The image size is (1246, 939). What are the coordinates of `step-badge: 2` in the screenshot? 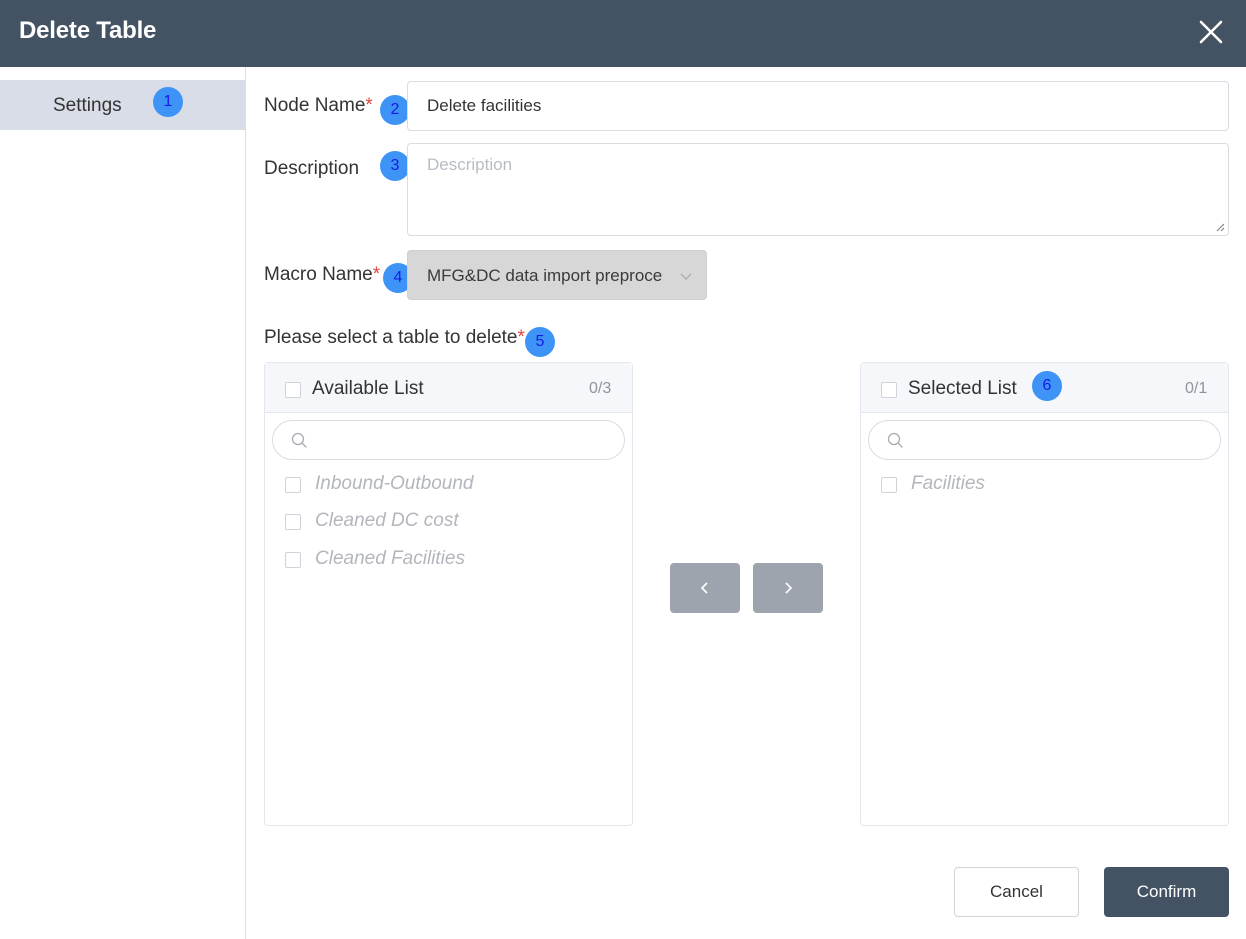 It's located at (395, 110).